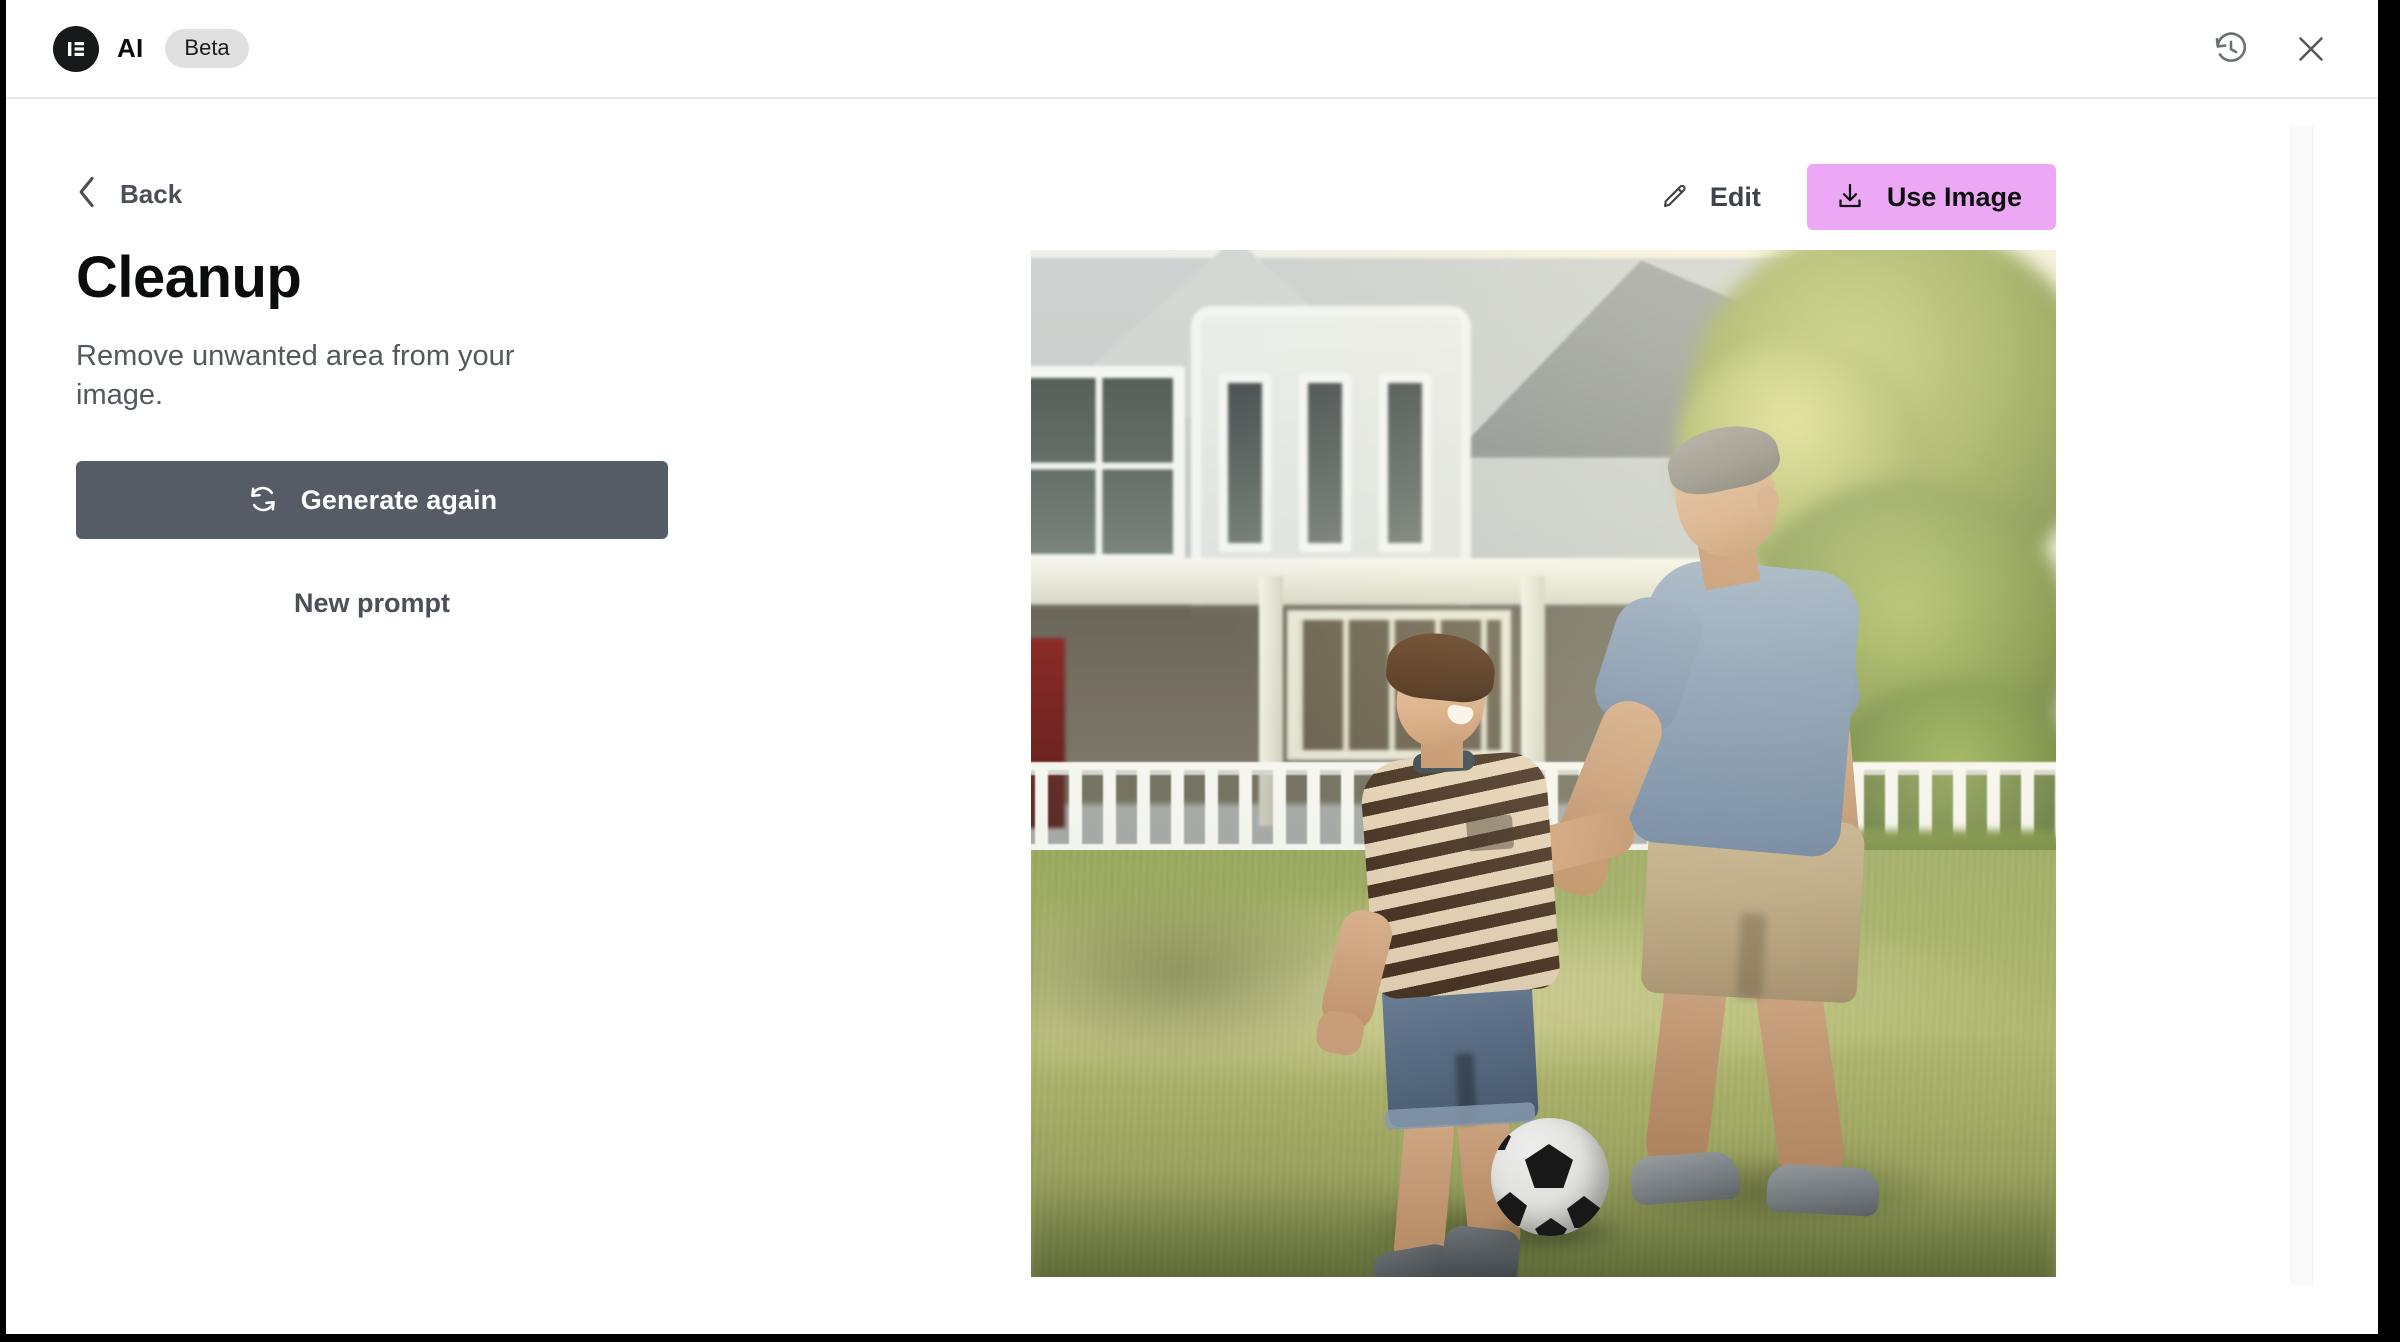  I want to click on back-button: Back, so click(129, 194).